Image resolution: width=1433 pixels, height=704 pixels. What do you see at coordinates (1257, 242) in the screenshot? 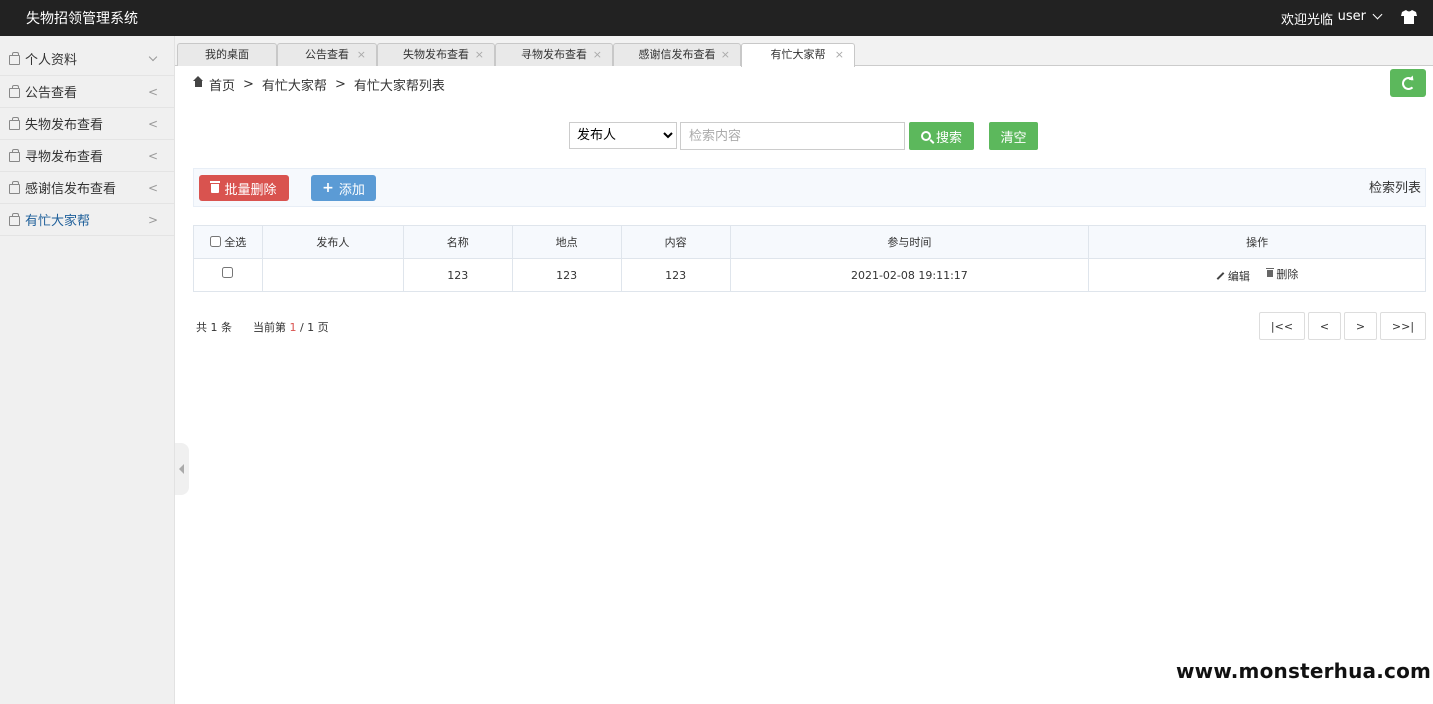
I see `column-header-actions: 操作` at bounding box center [1257, 242].